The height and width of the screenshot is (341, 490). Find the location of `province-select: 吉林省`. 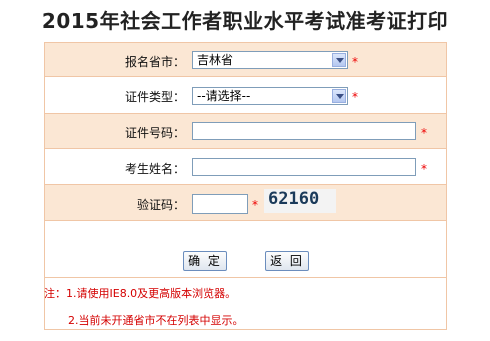

province-select: 吉林省 is located at coordinates (270, 60).